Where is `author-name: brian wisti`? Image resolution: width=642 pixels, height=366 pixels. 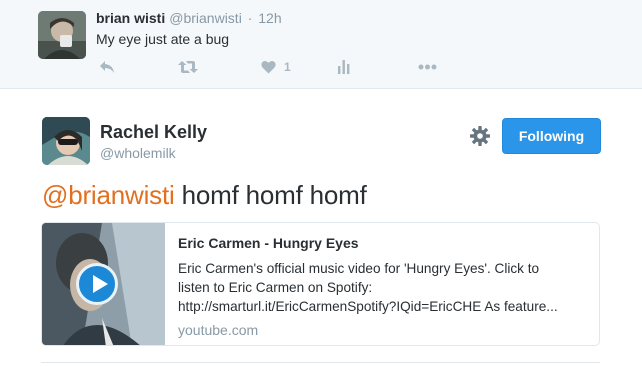 author-name: brian wisti is located at coordinates (130, 18).